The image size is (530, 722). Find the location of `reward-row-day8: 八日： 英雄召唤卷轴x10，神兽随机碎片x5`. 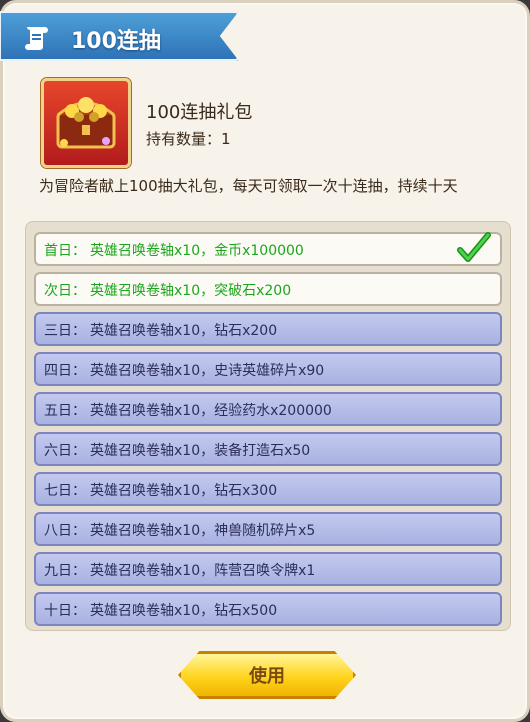

reward-row-day8: 八日： 英雄召唤卷轴x10，神兽随机碎片x5 is located at coordinates (268, 529).